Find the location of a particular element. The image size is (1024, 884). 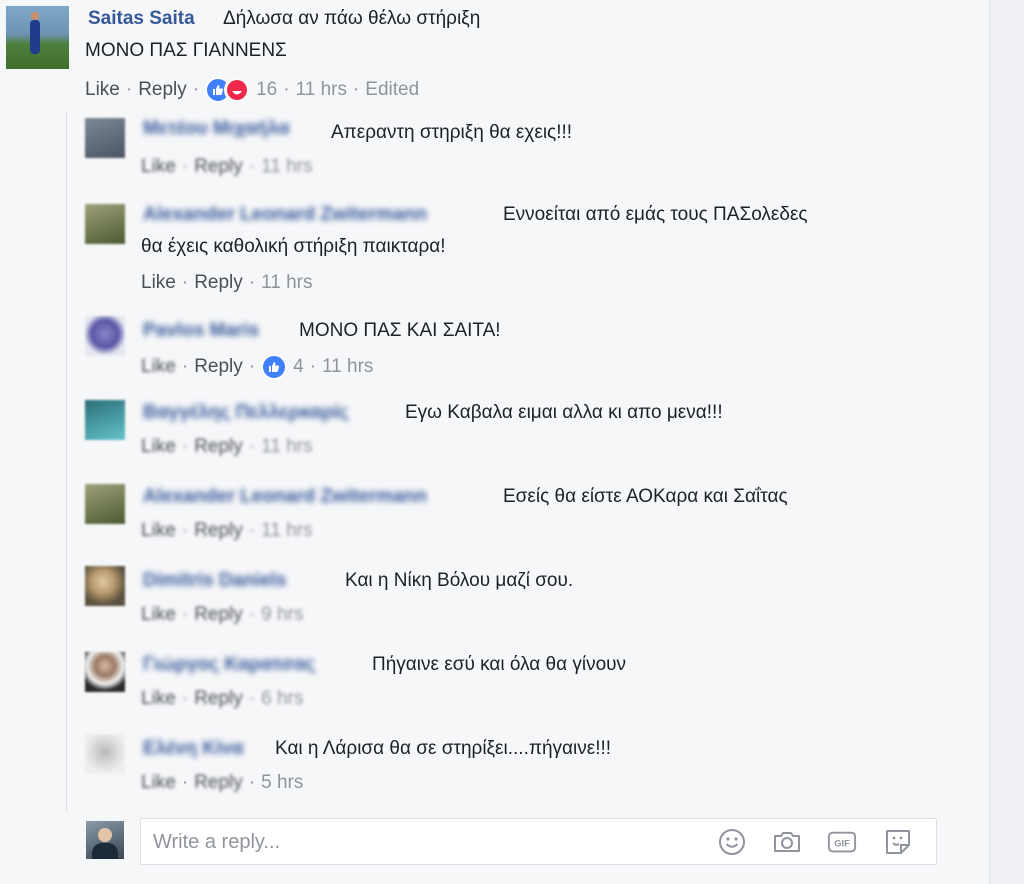

reactions-summary is located at coordinates (228, 90).